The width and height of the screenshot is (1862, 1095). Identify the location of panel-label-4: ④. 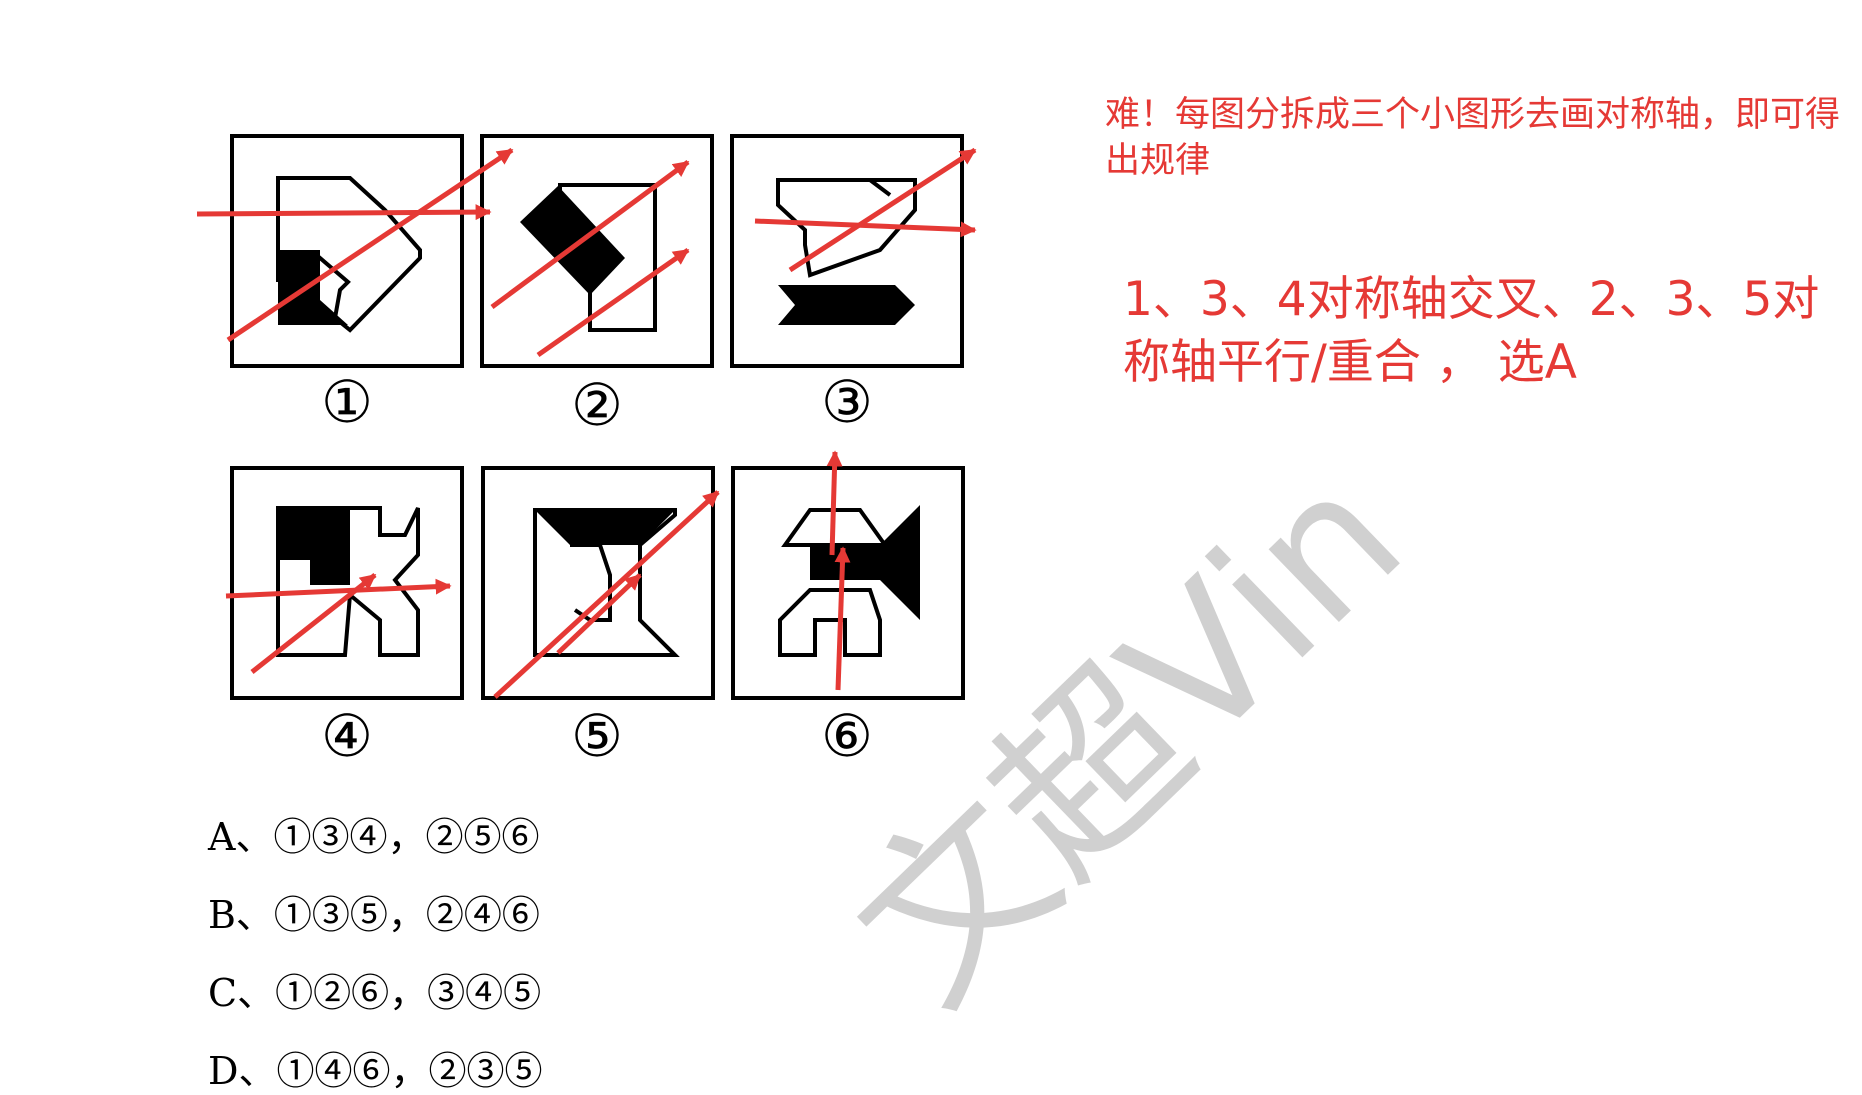
(347, 736).